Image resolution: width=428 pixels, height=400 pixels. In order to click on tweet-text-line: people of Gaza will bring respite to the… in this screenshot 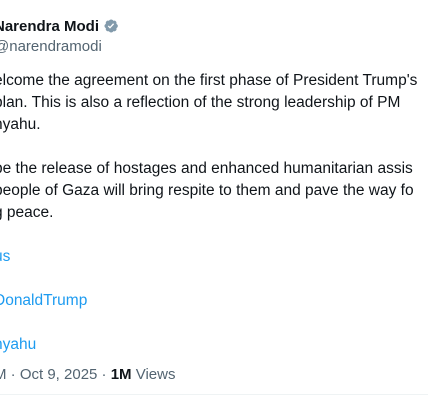, I will do `click(207, 190)`.